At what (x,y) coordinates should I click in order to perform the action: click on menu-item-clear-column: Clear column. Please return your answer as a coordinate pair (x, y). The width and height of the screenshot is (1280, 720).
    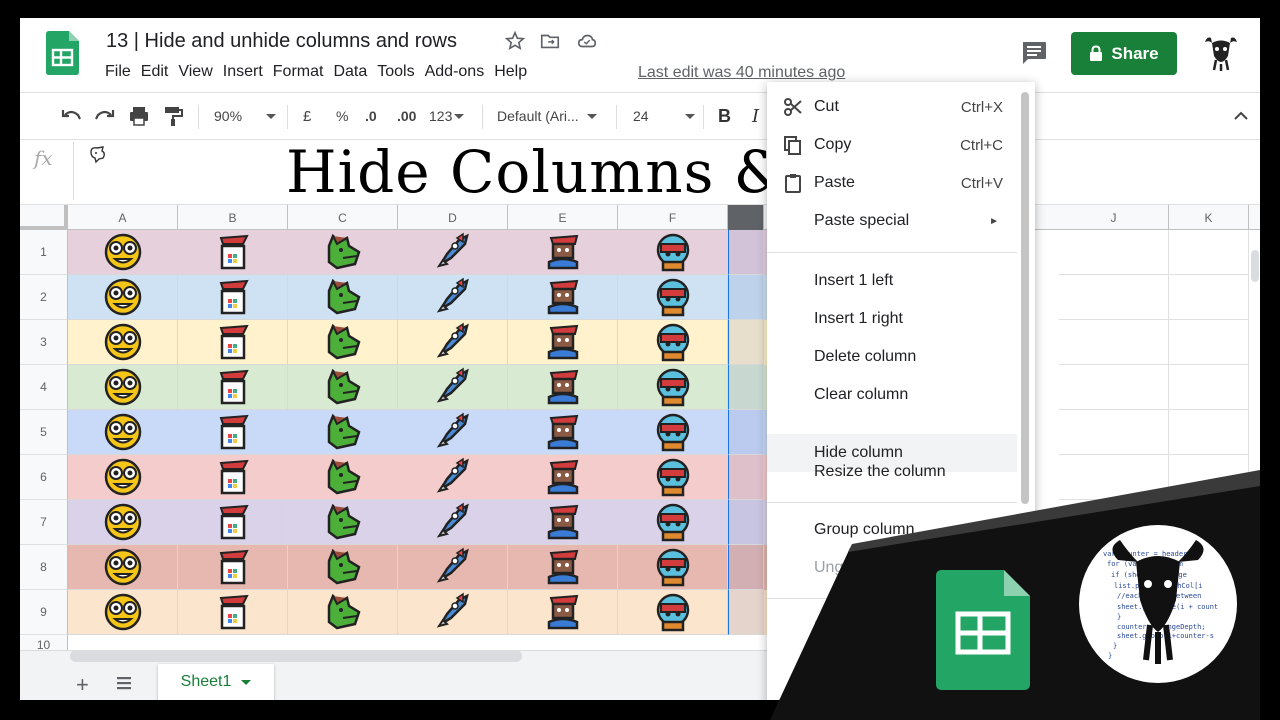
    Looking at the image, I should click on (892, 395).